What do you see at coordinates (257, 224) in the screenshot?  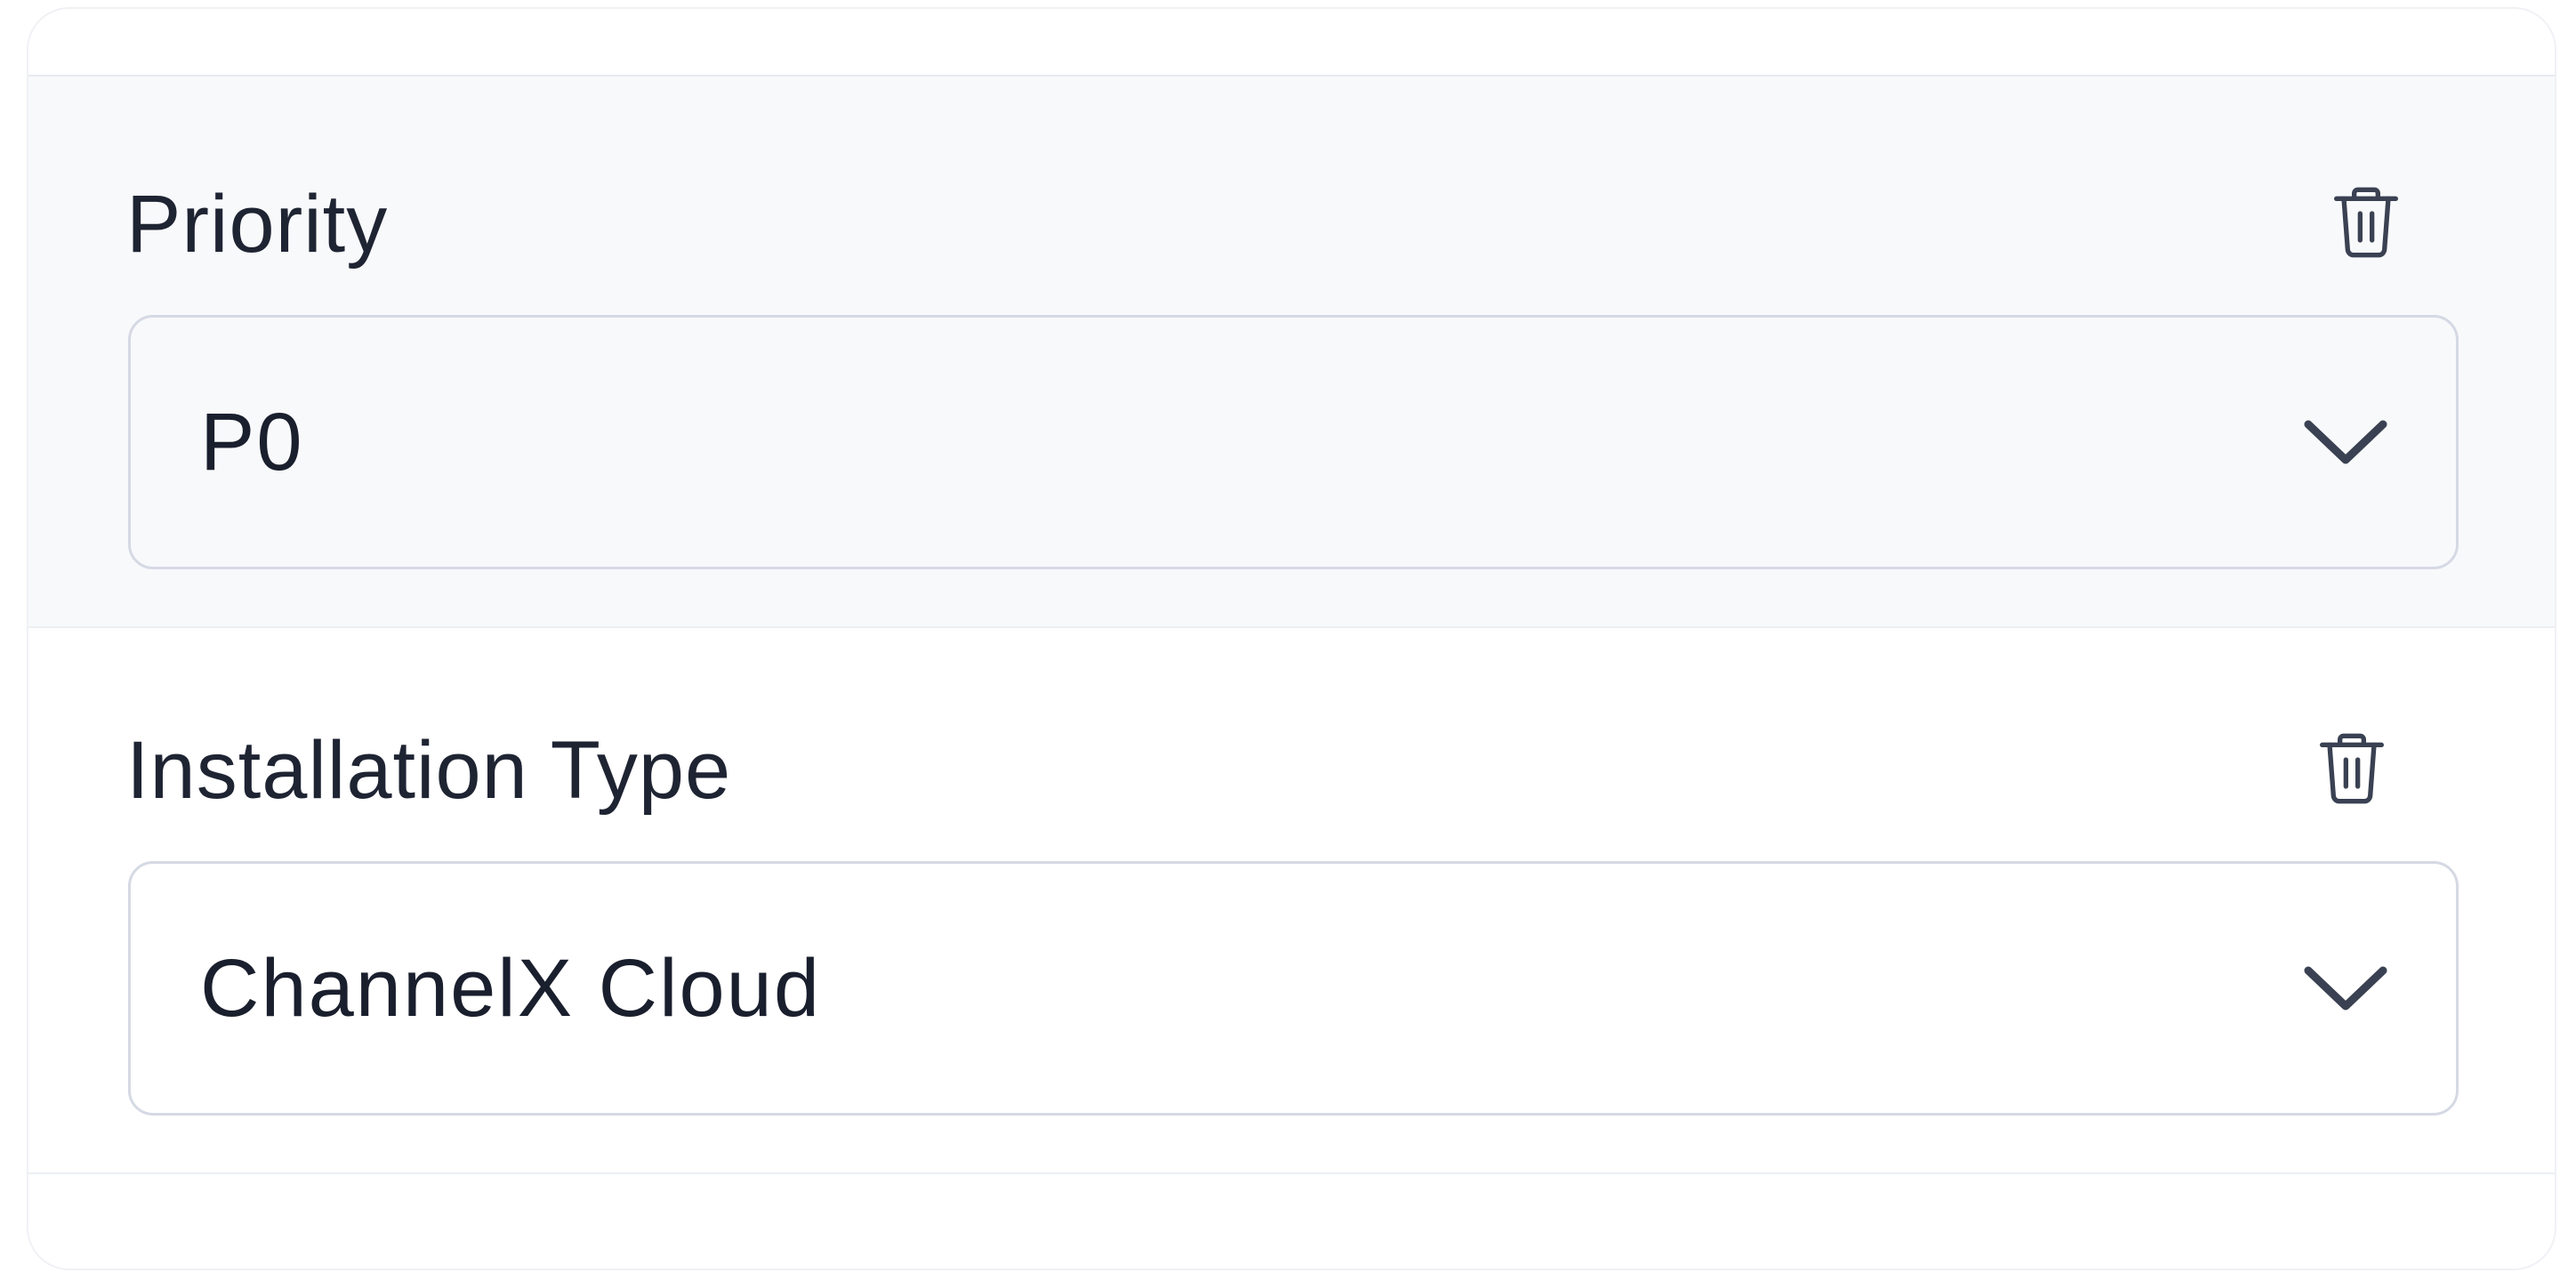 I see `priority-label: Priority` at bounding box center [257, 224].